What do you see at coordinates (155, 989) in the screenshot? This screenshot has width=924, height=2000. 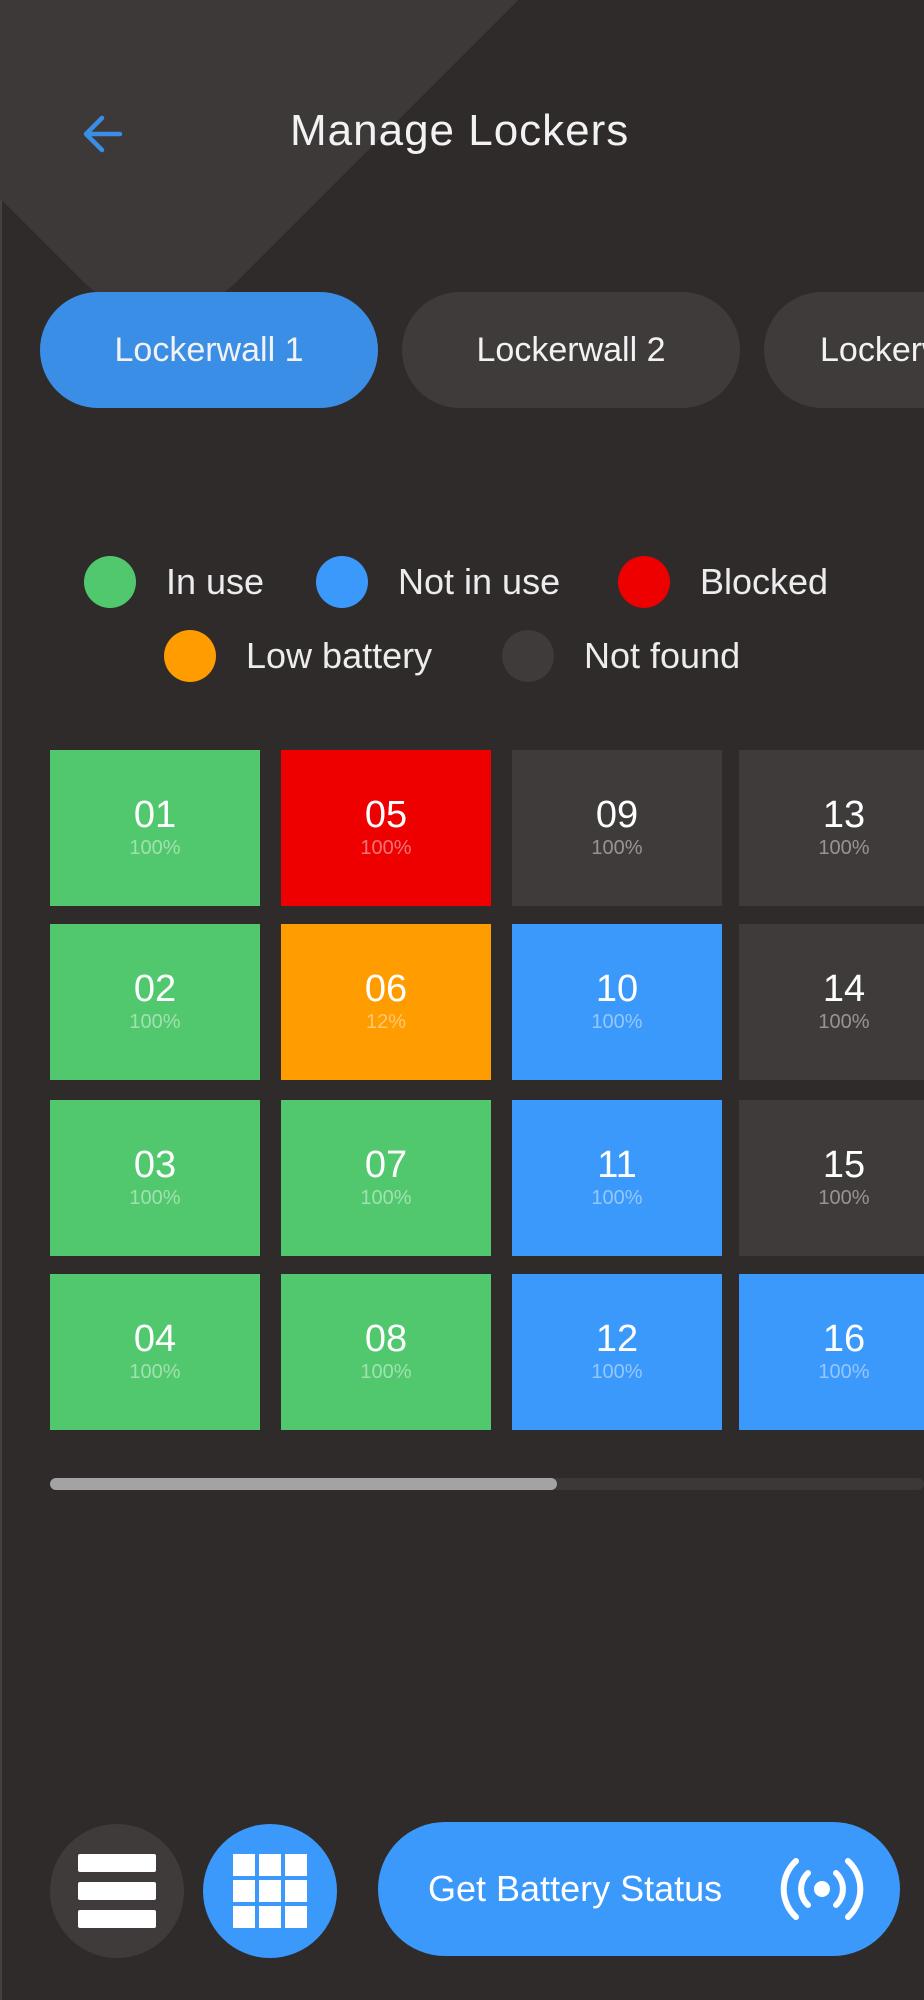 I see `locker-number: 02` at bounding box center [155, 989].